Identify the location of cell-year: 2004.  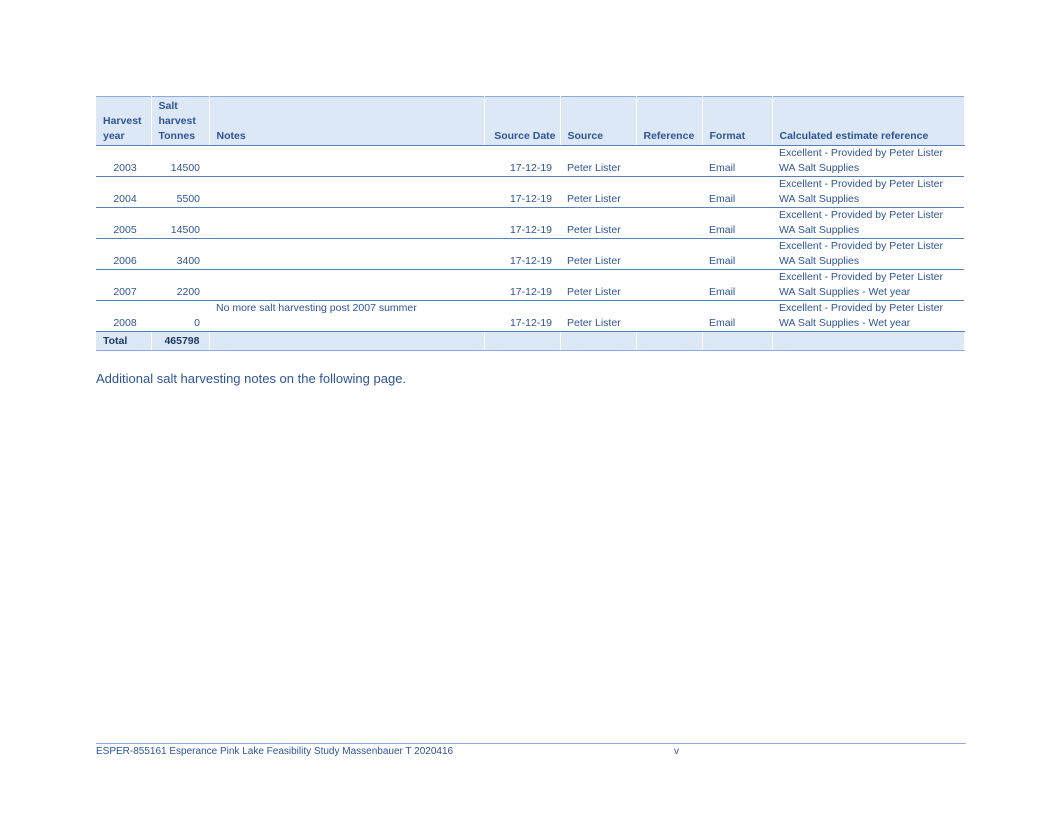
(123, 192).